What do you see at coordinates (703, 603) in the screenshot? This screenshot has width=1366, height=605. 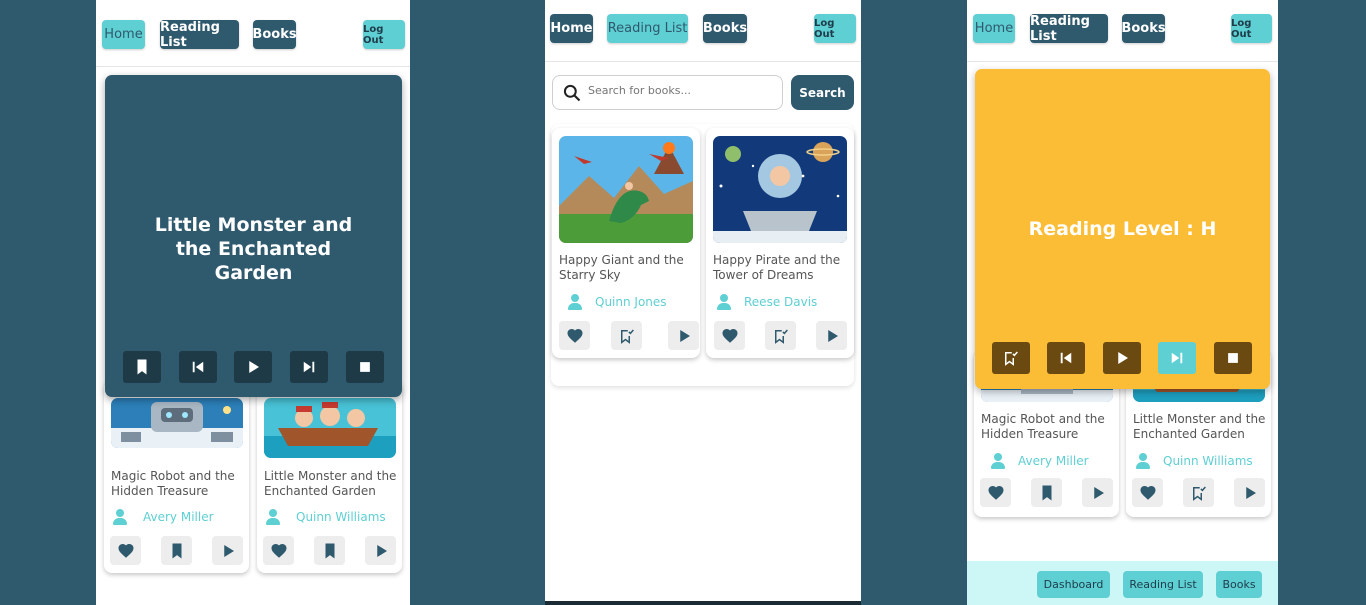 I see `screen-bottom-edge` at bounding box center [703, 603].